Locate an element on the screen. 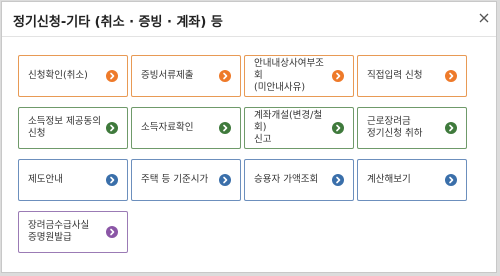 The height and width of the screenshot is (276, 500). button-label: 직접입력 신청 is located at coordinates (395, 75).